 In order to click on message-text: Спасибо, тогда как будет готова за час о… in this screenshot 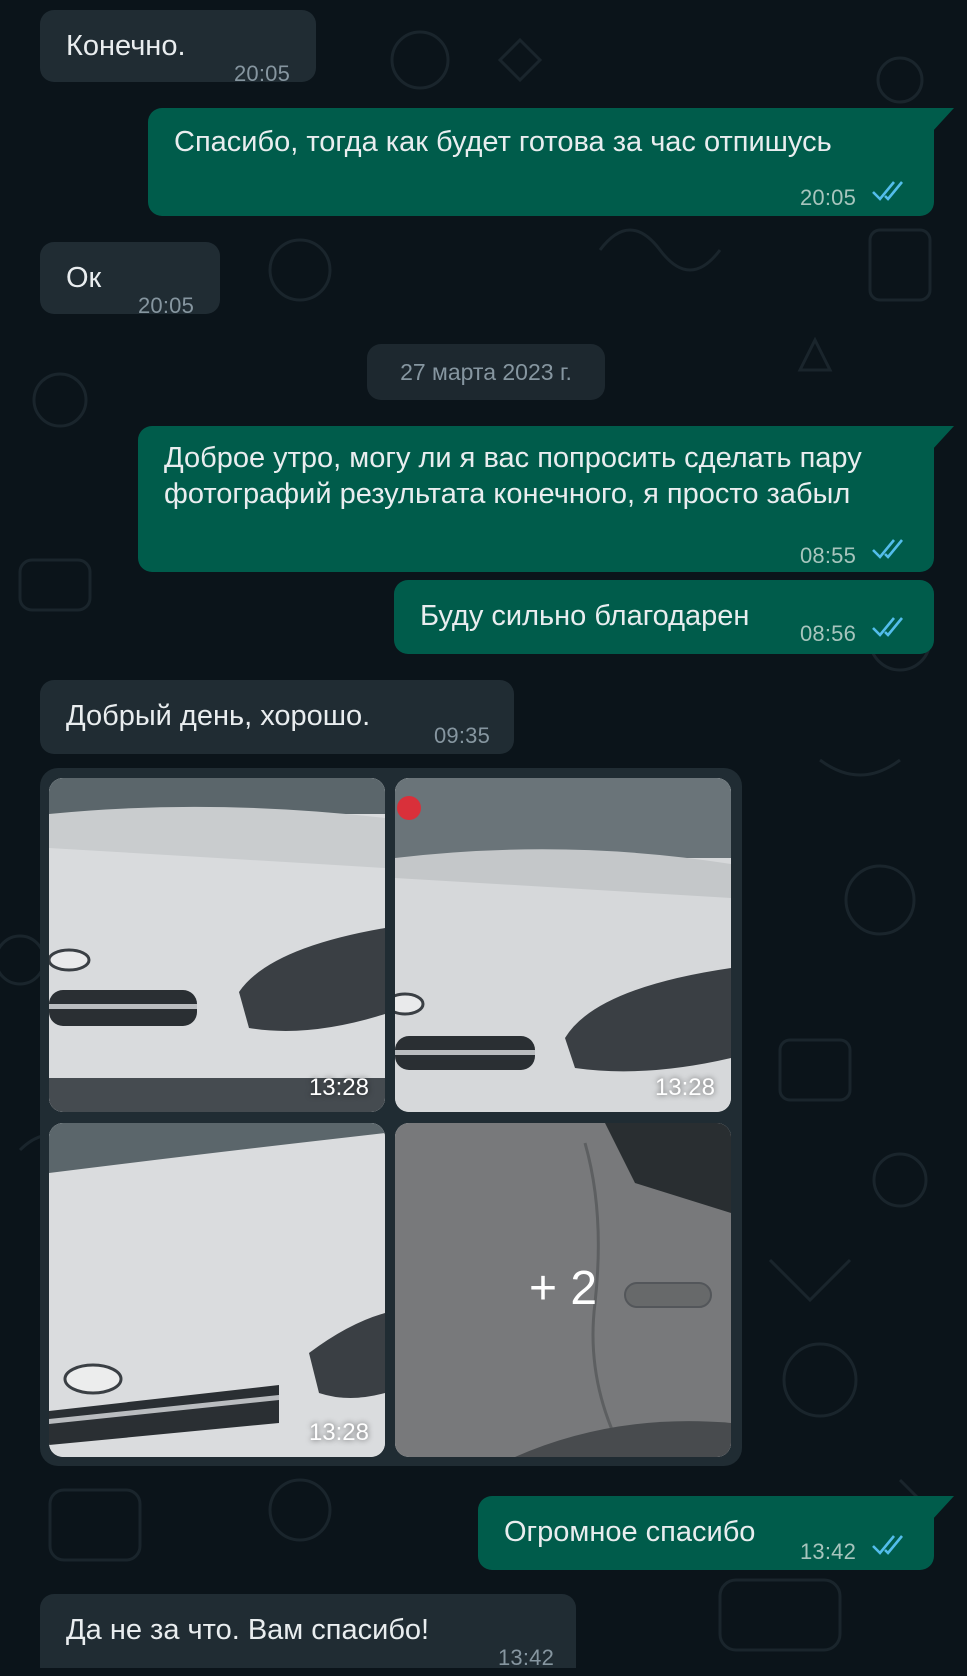, I will do `click(503, 142)`.